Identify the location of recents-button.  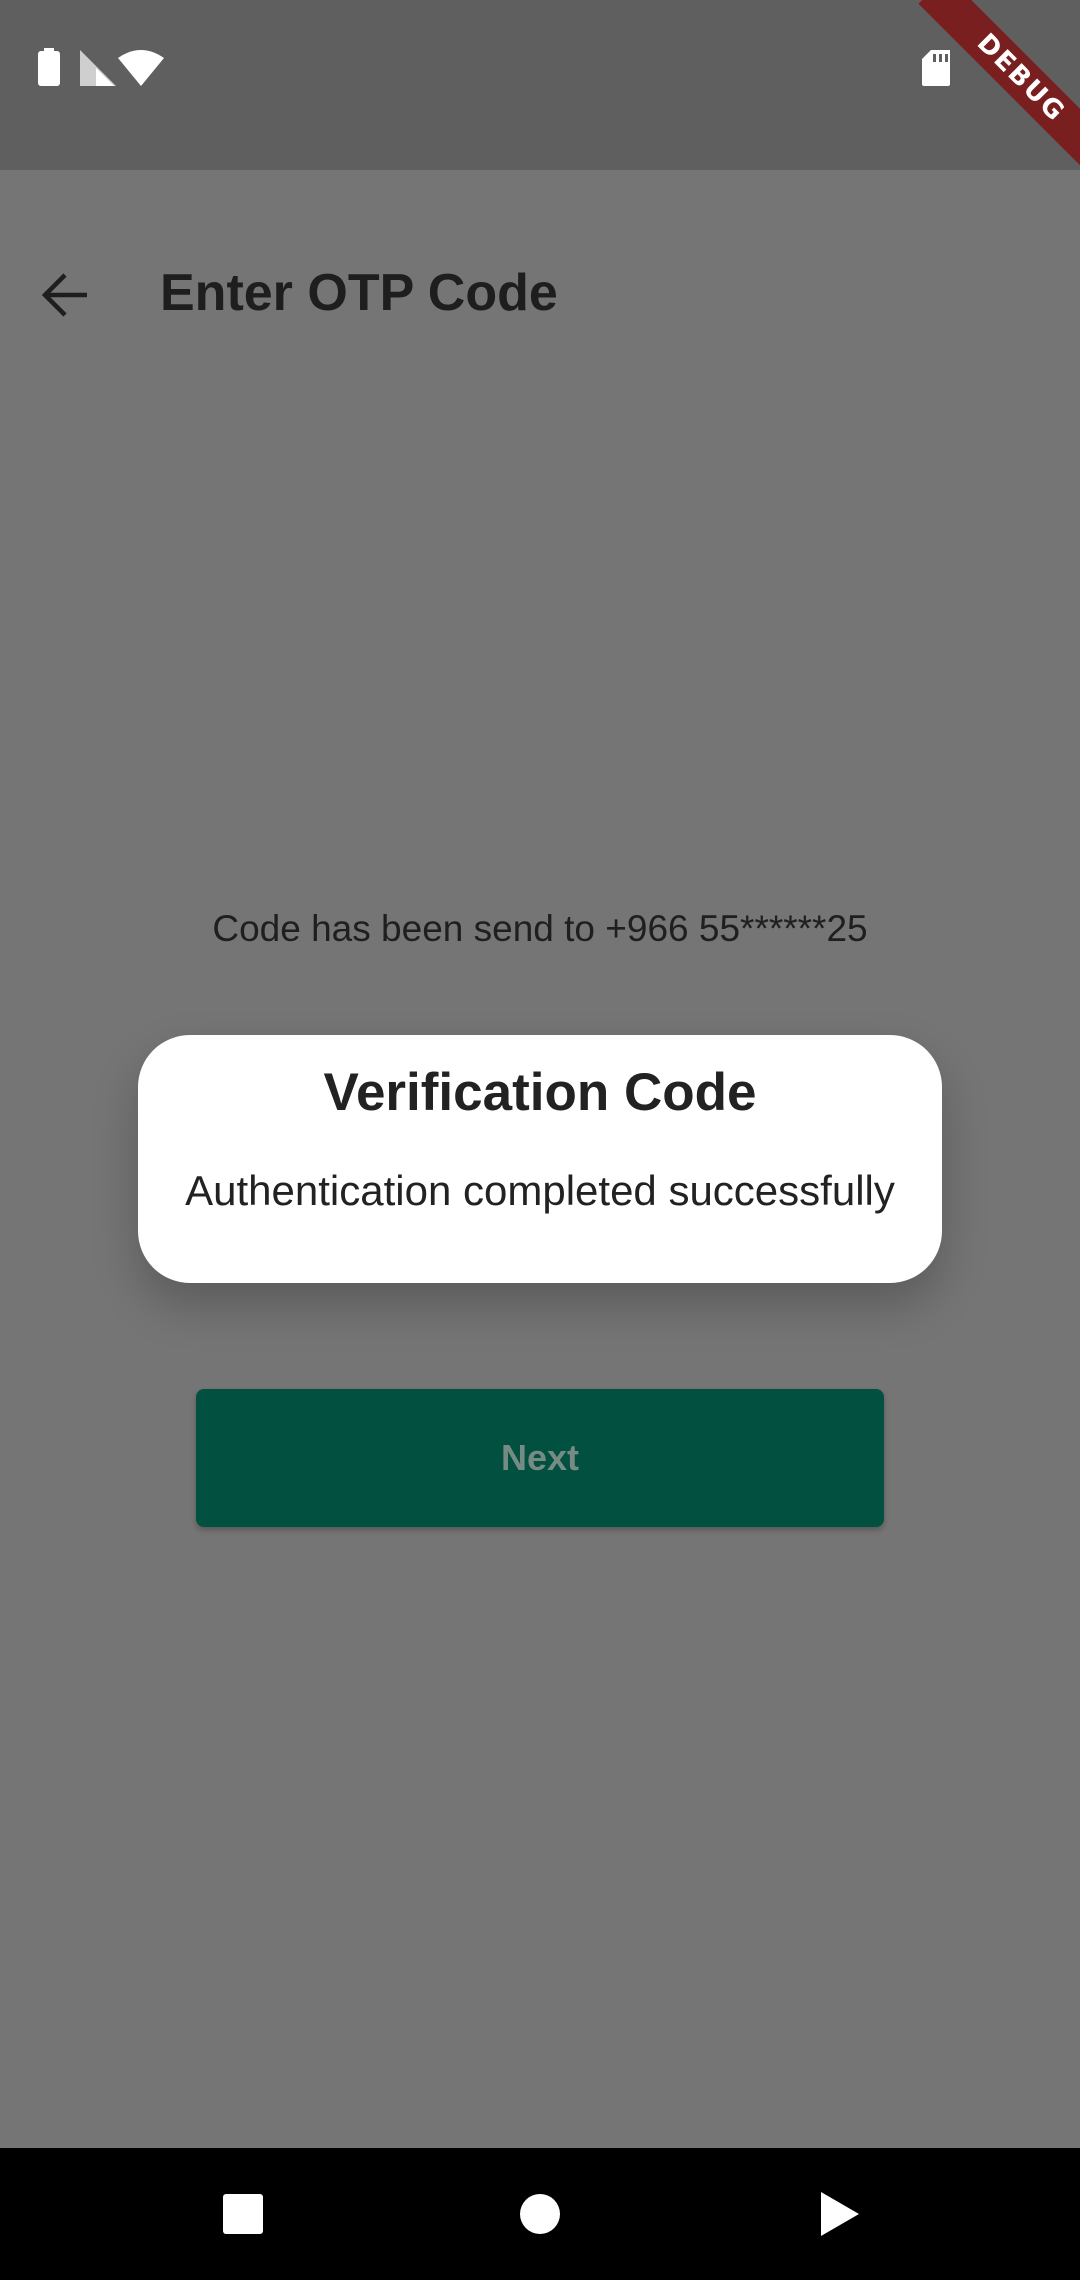
(243, 2214).